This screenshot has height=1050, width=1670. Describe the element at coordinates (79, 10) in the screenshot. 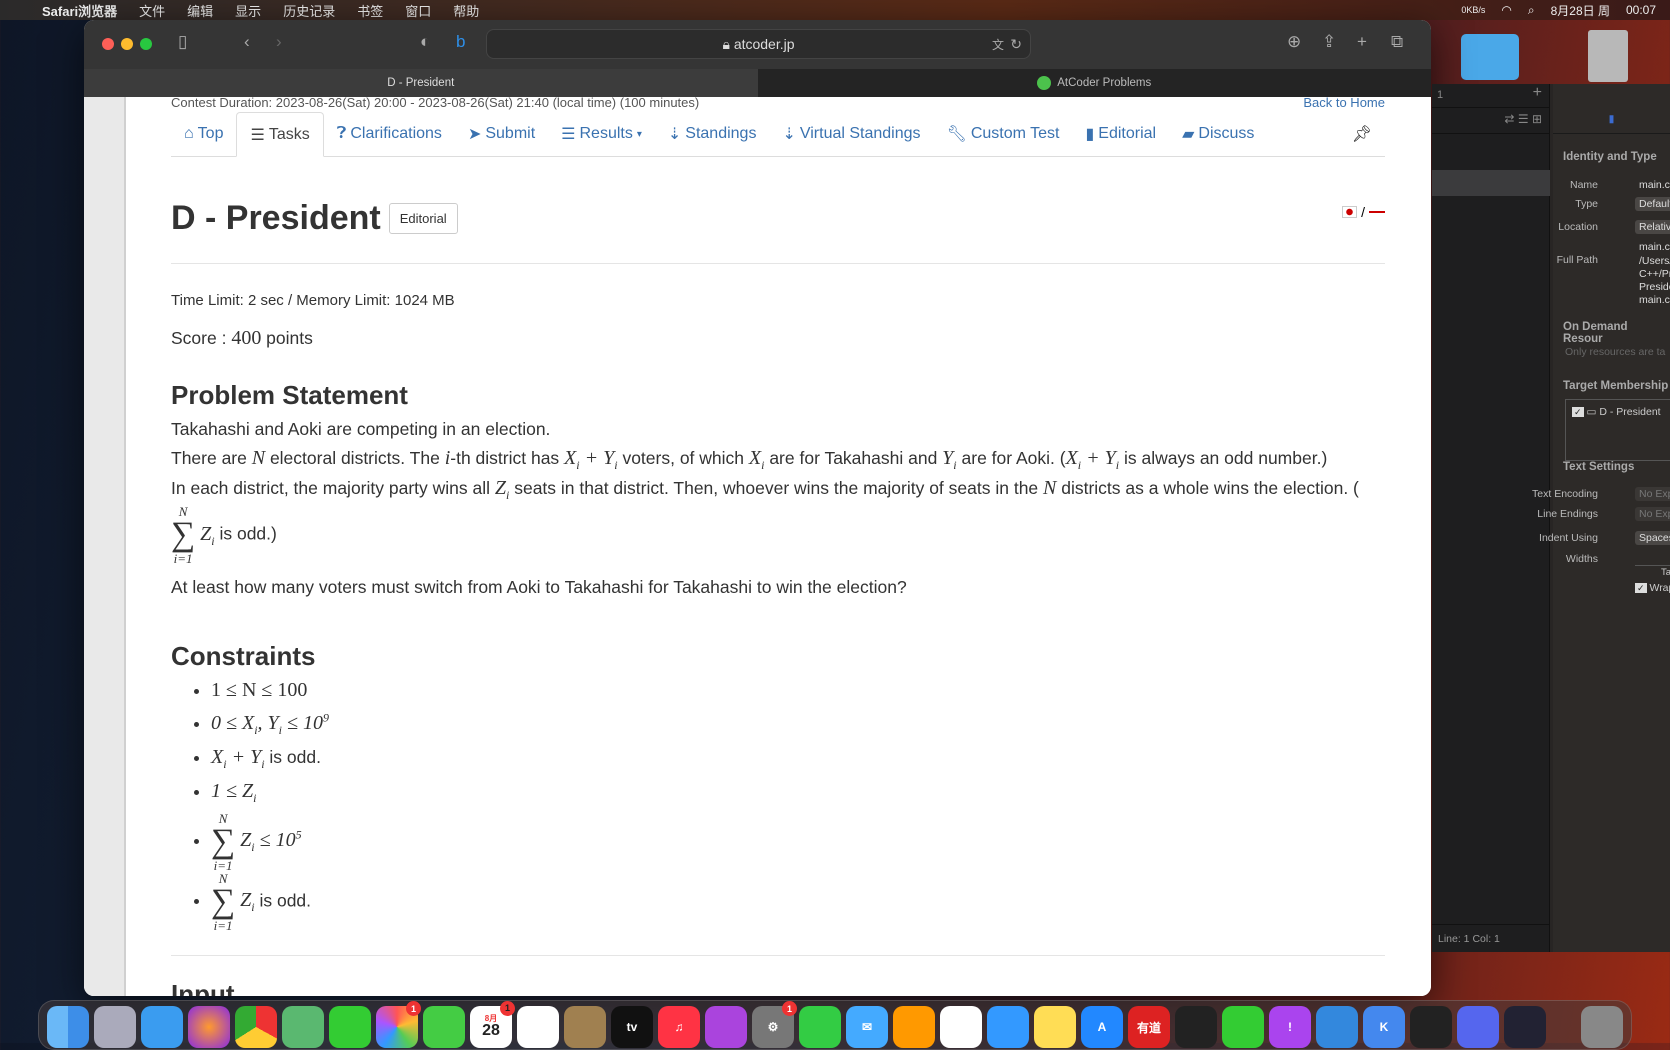

I see `menu-app: Safari浏览器` at that location.